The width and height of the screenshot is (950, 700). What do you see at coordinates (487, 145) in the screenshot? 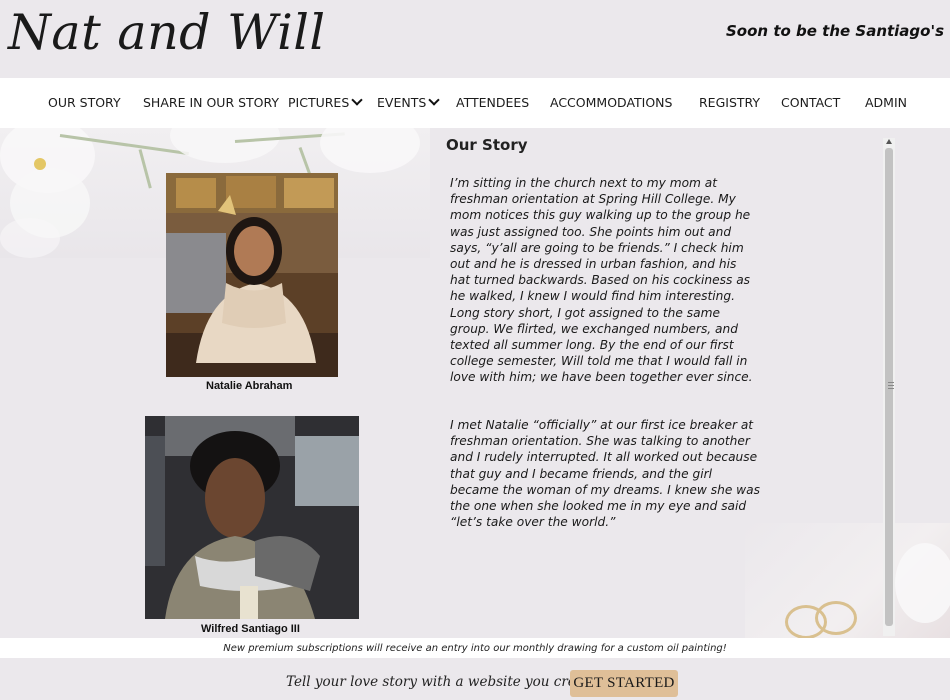
I see `story-heading: Our Story` at bounding box center [487, 145].